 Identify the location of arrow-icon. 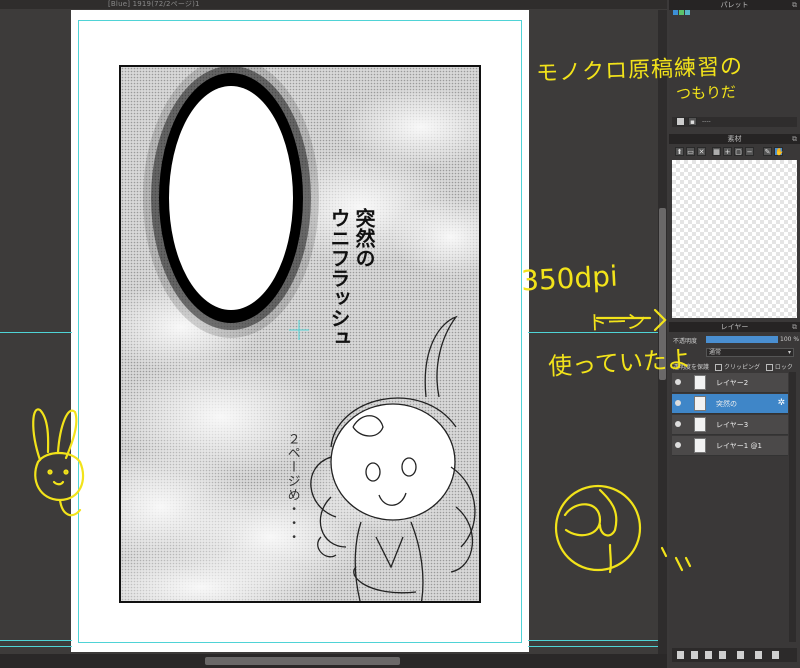
(660, 320).